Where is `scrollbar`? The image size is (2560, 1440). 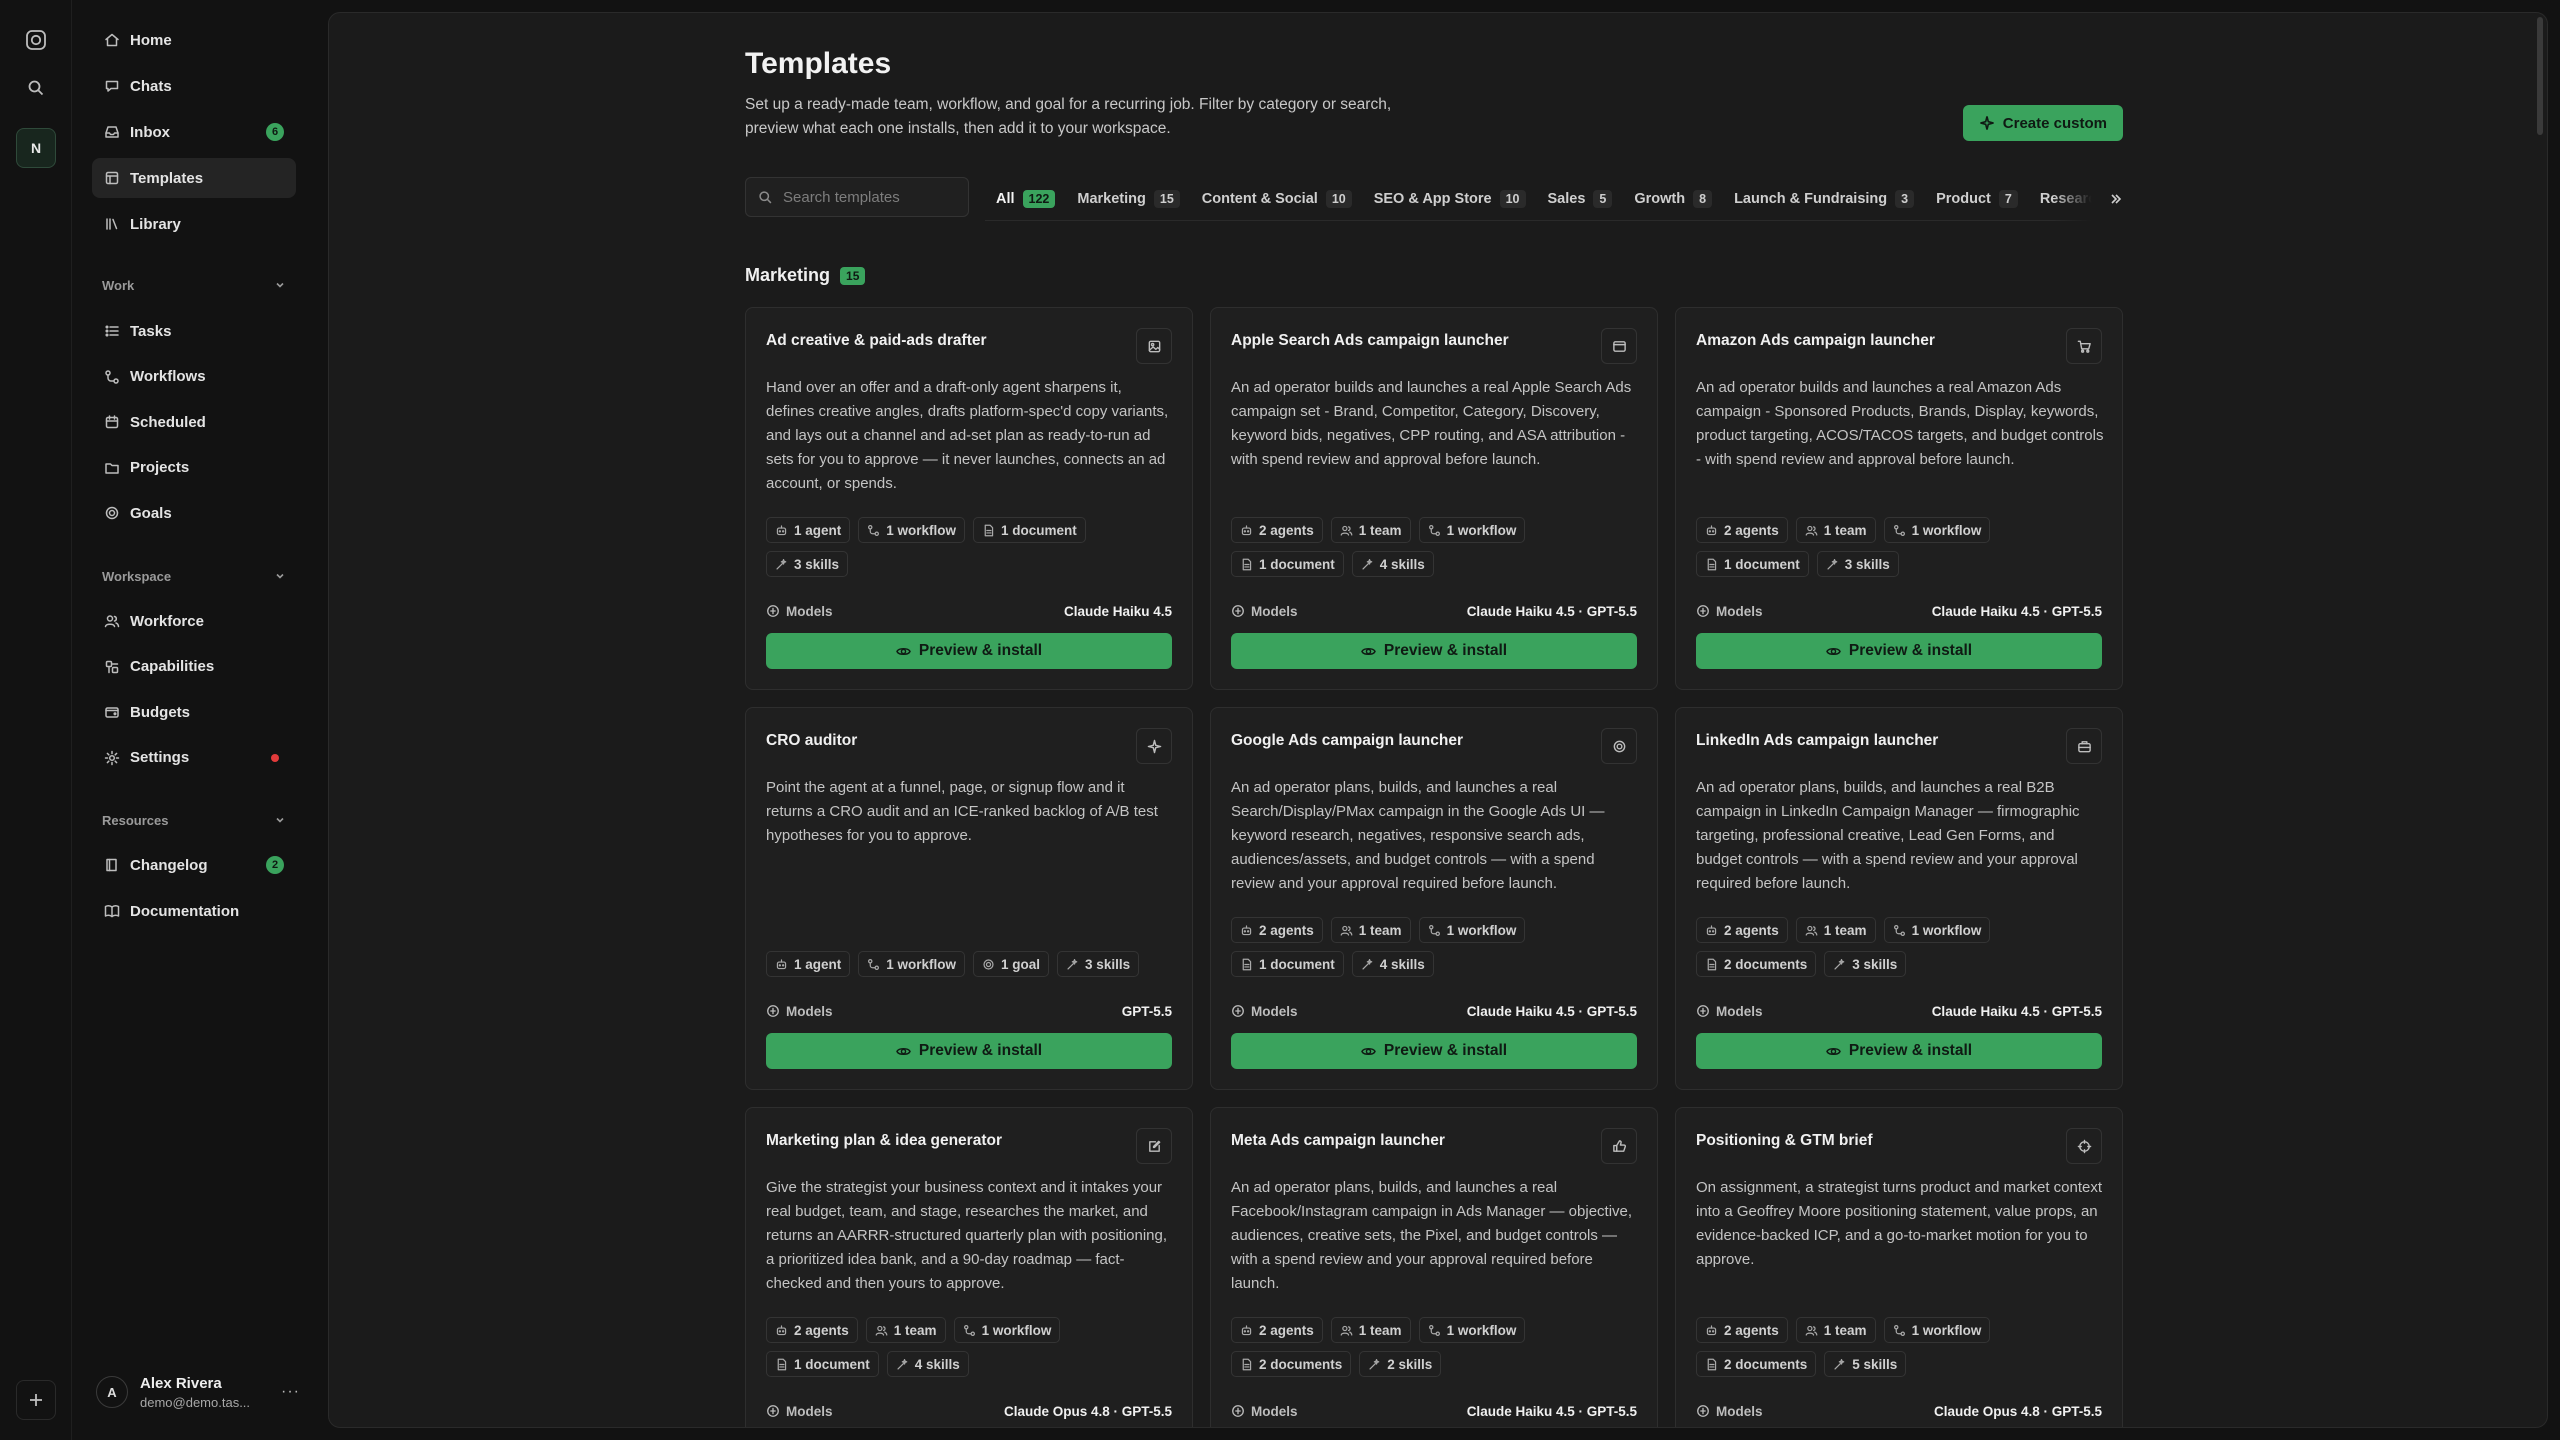
scrollbar is located at coordinates (2540, 76).